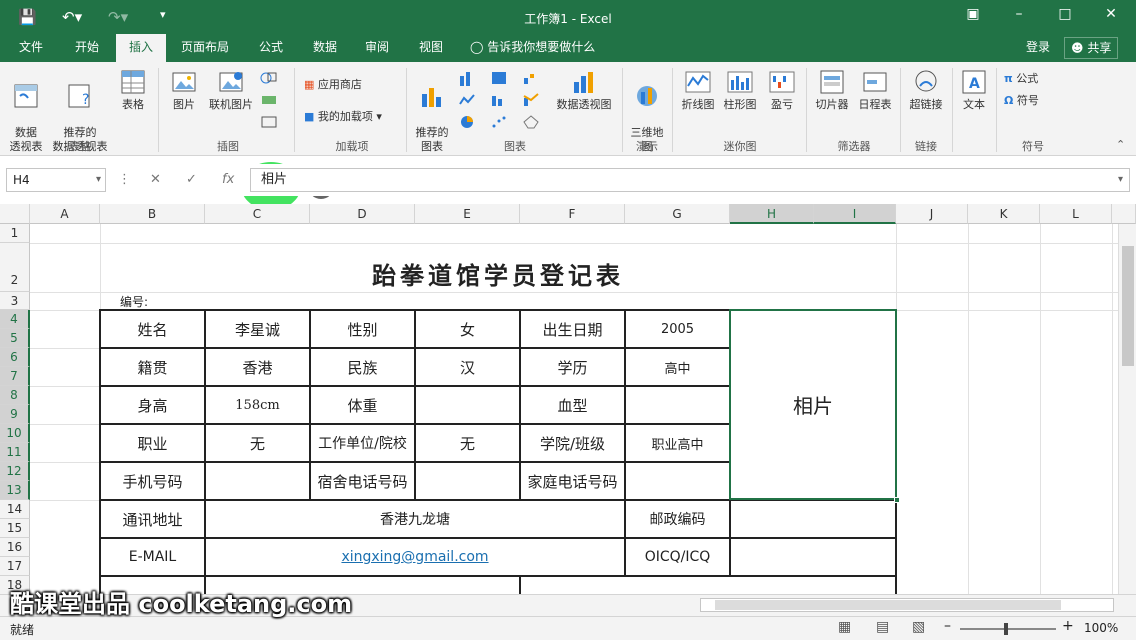 Image resolution: width=1136 pixels, height=640 pixels. Describe the element at coordinates (31, 48) in the screenshot. I see `tab-file: 文件` at that location.